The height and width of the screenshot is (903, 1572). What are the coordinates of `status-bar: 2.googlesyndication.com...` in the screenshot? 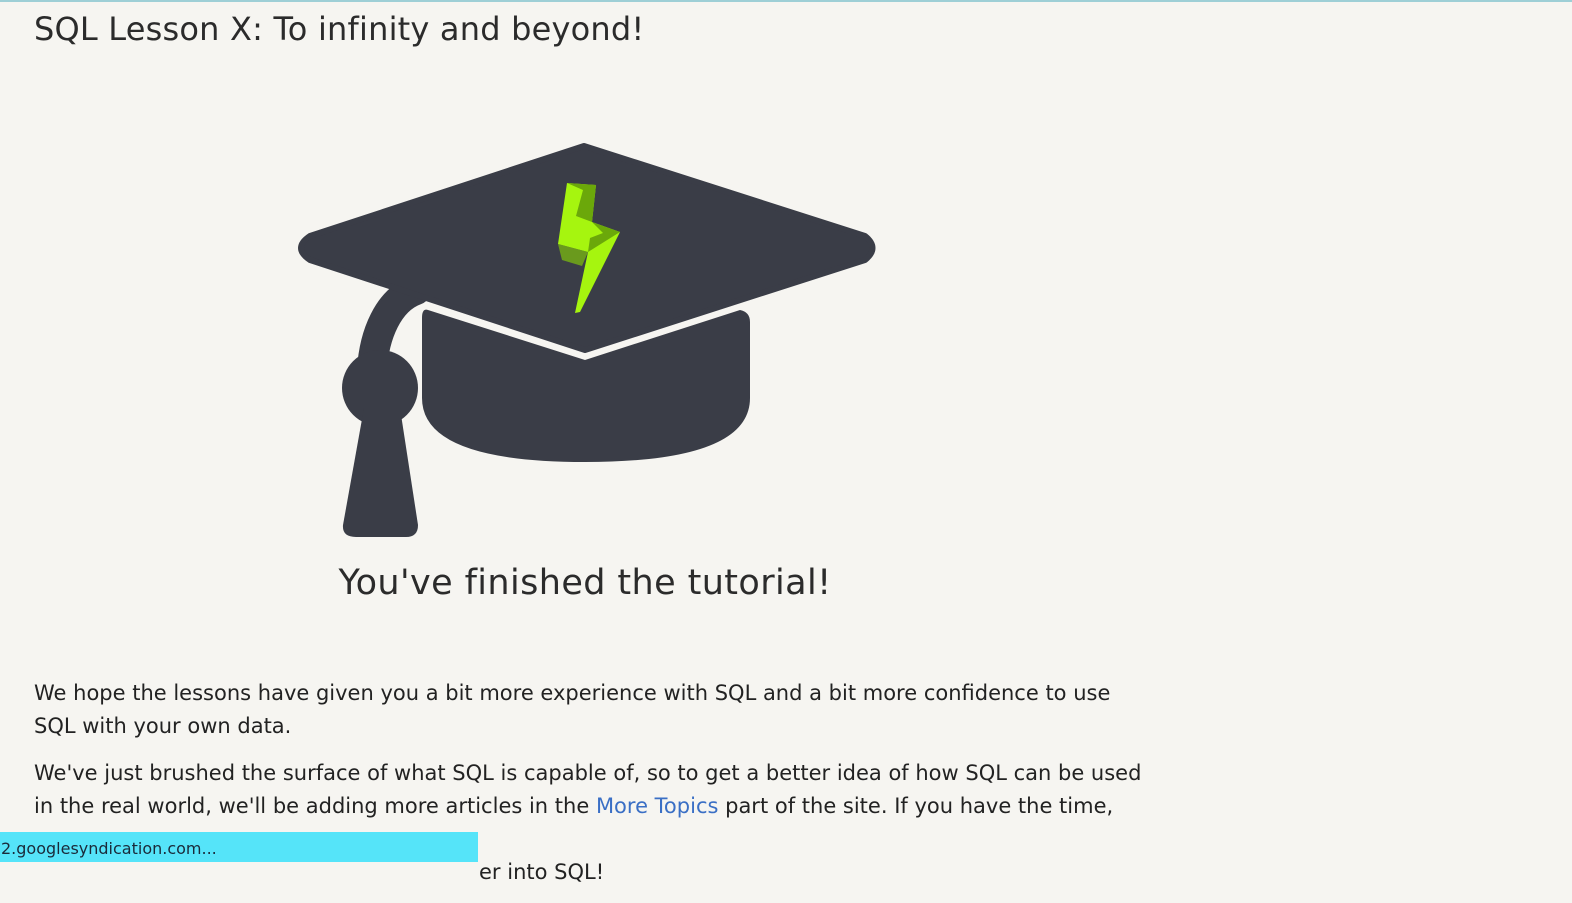 It's located at (239, 847).